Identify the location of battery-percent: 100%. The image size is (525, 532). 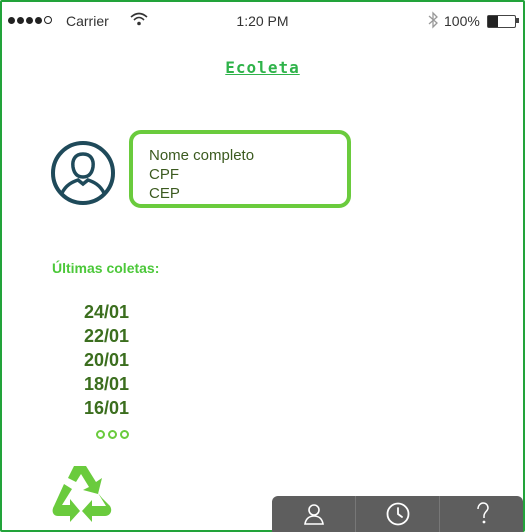
(462, 21).